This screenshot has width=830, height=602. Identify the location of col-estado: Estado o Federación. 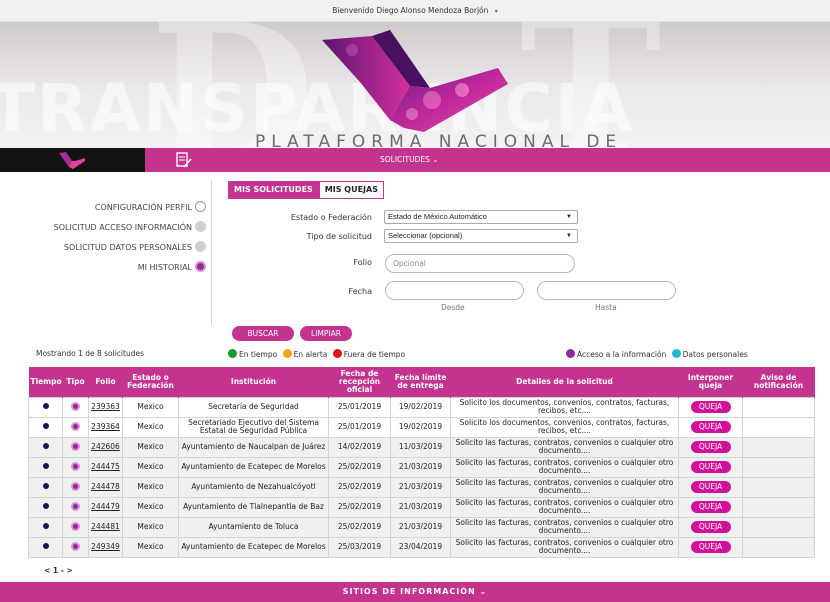
(150, 382).